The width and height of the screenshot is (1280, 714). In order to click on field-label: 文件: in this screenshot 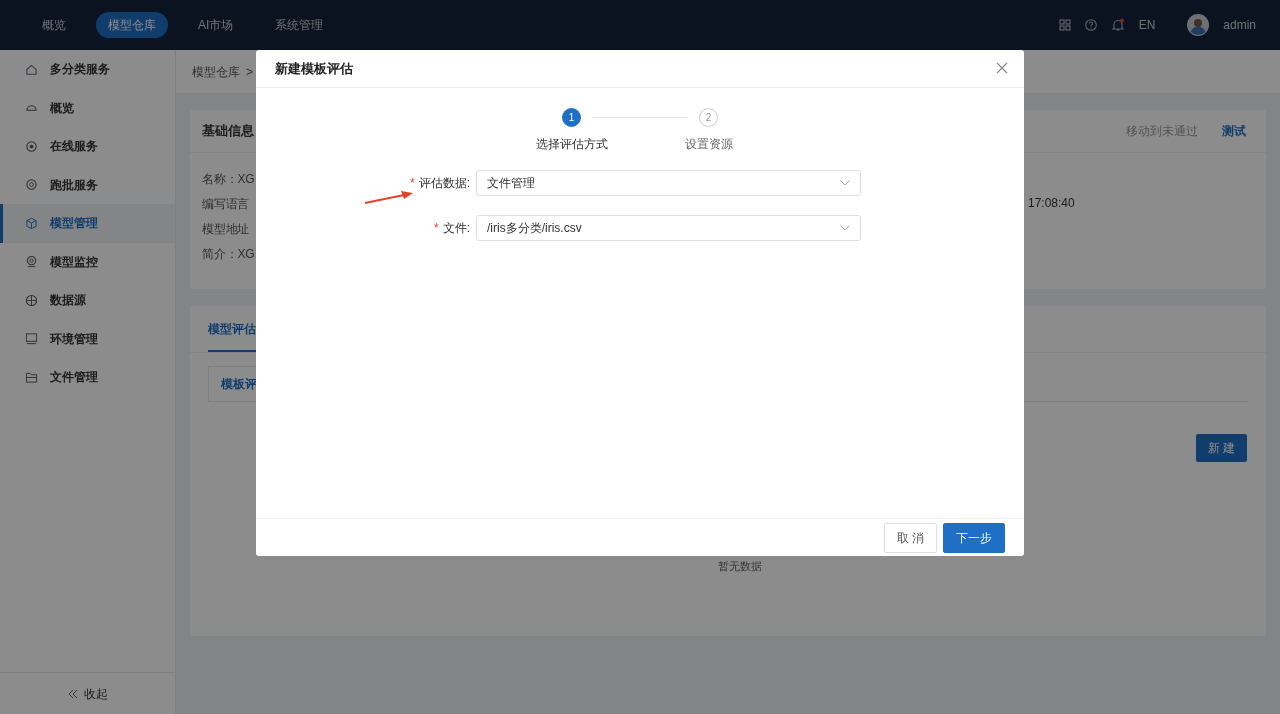, I will do `click(456, 228)`.